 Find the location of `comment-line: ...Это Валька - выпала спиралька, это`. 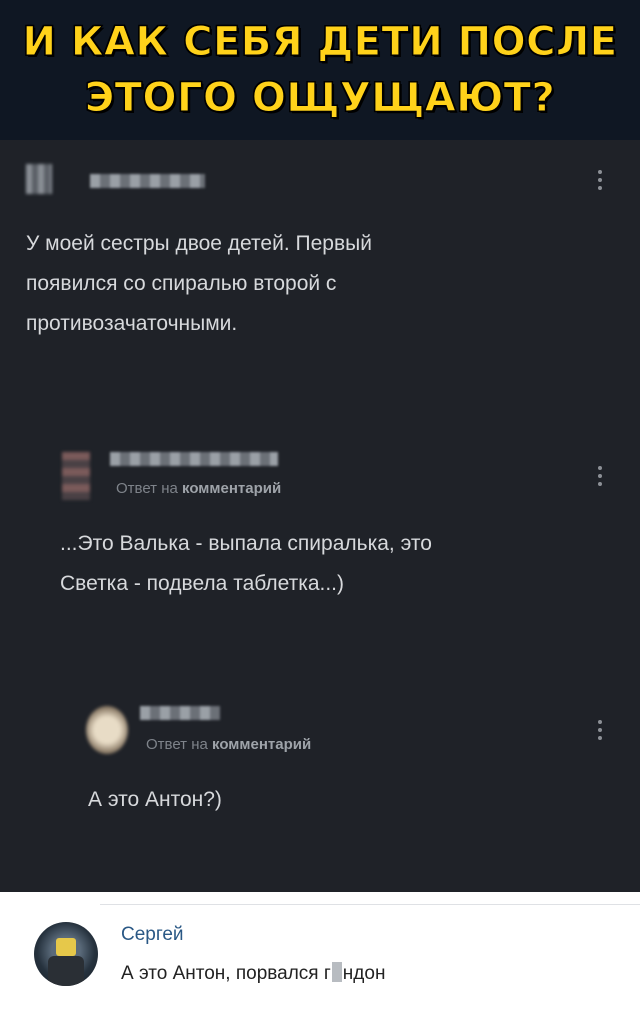

comment-line: ...Это Валька - выпала спиралька, это is located at coordinates (246, 543).